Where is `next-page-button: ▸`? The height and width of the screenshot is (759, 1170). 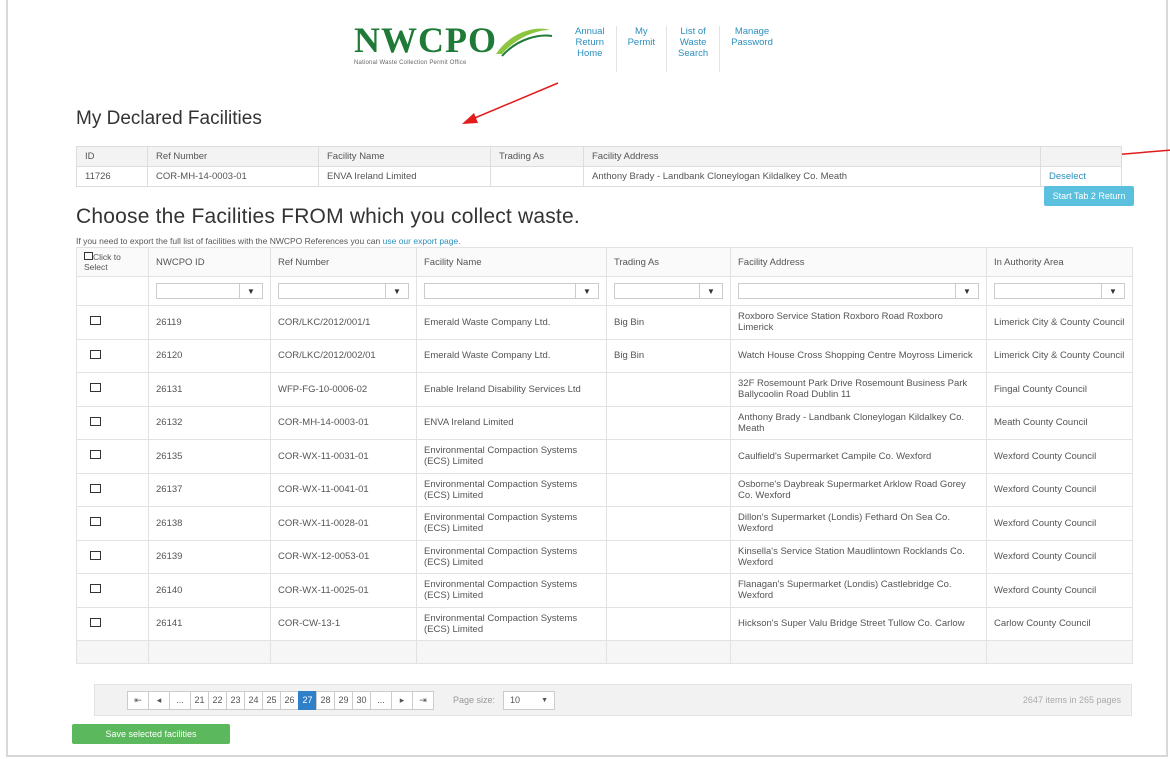 next-page-button: ▸ is located at coordinates (402, 700).